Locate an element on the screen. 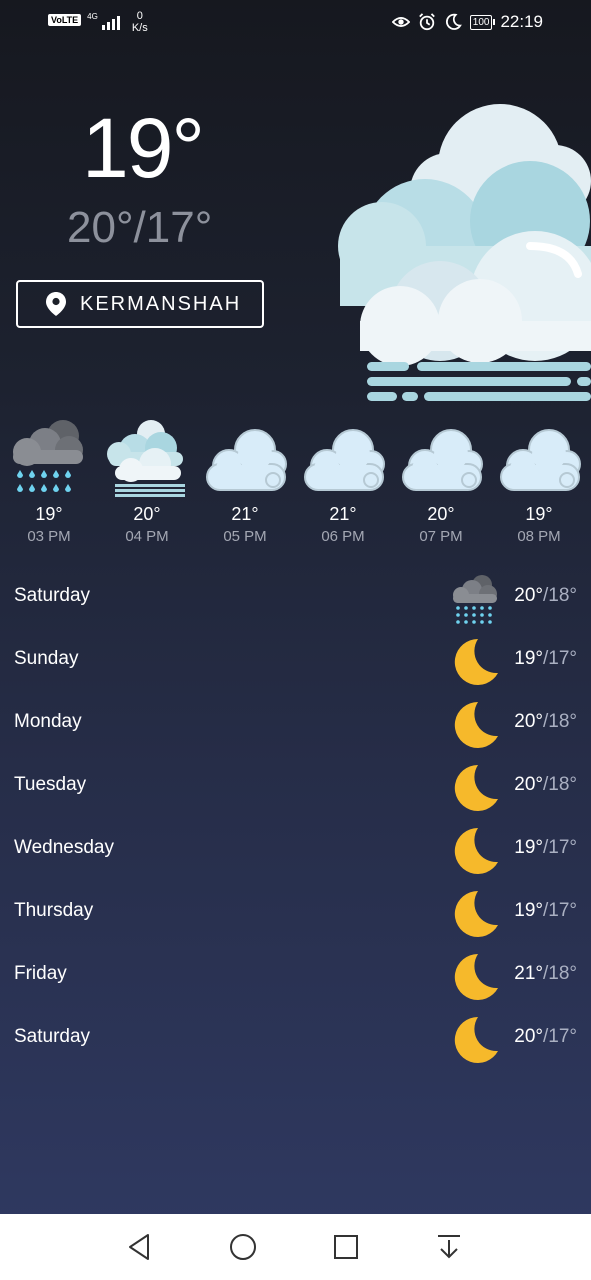 This screenshot has width=591, height=1280. back-icon is located at coordinates (140, 1247).